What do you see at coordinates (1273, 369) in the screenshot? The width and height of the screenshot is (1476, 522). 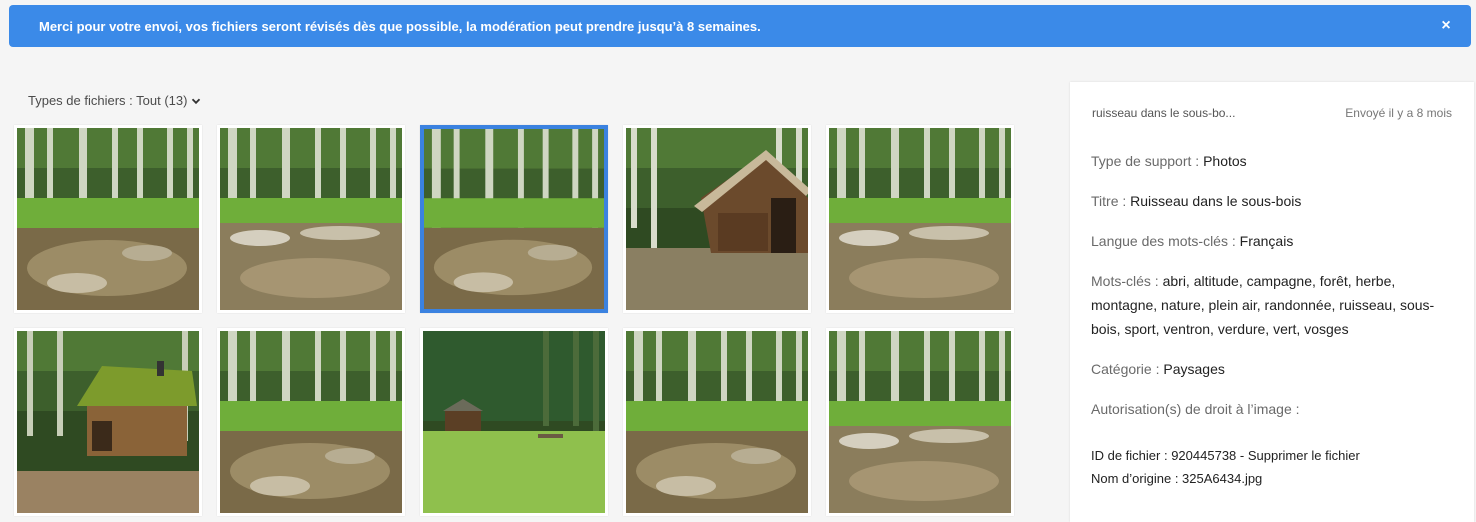 I see `category-row: Catégorie : Paysages` at bounding box center [1273, 369].